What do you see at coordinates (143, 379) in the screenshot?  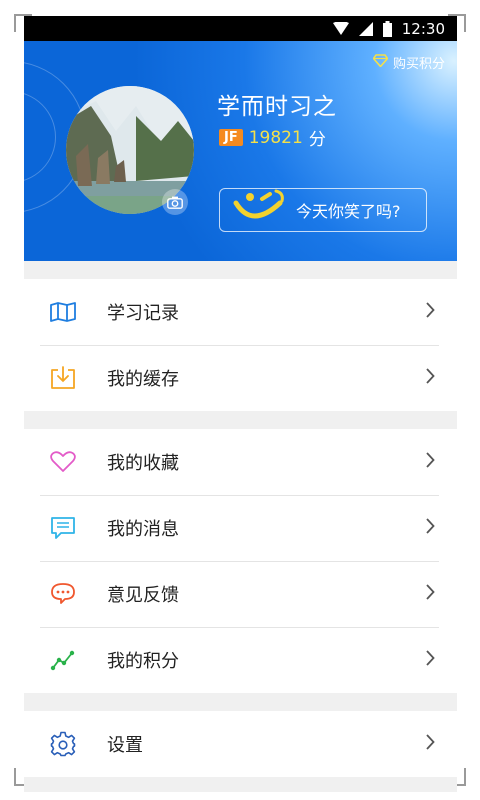 I see `menu-item-label: 我的缓存` at bounding box center [143, 379].